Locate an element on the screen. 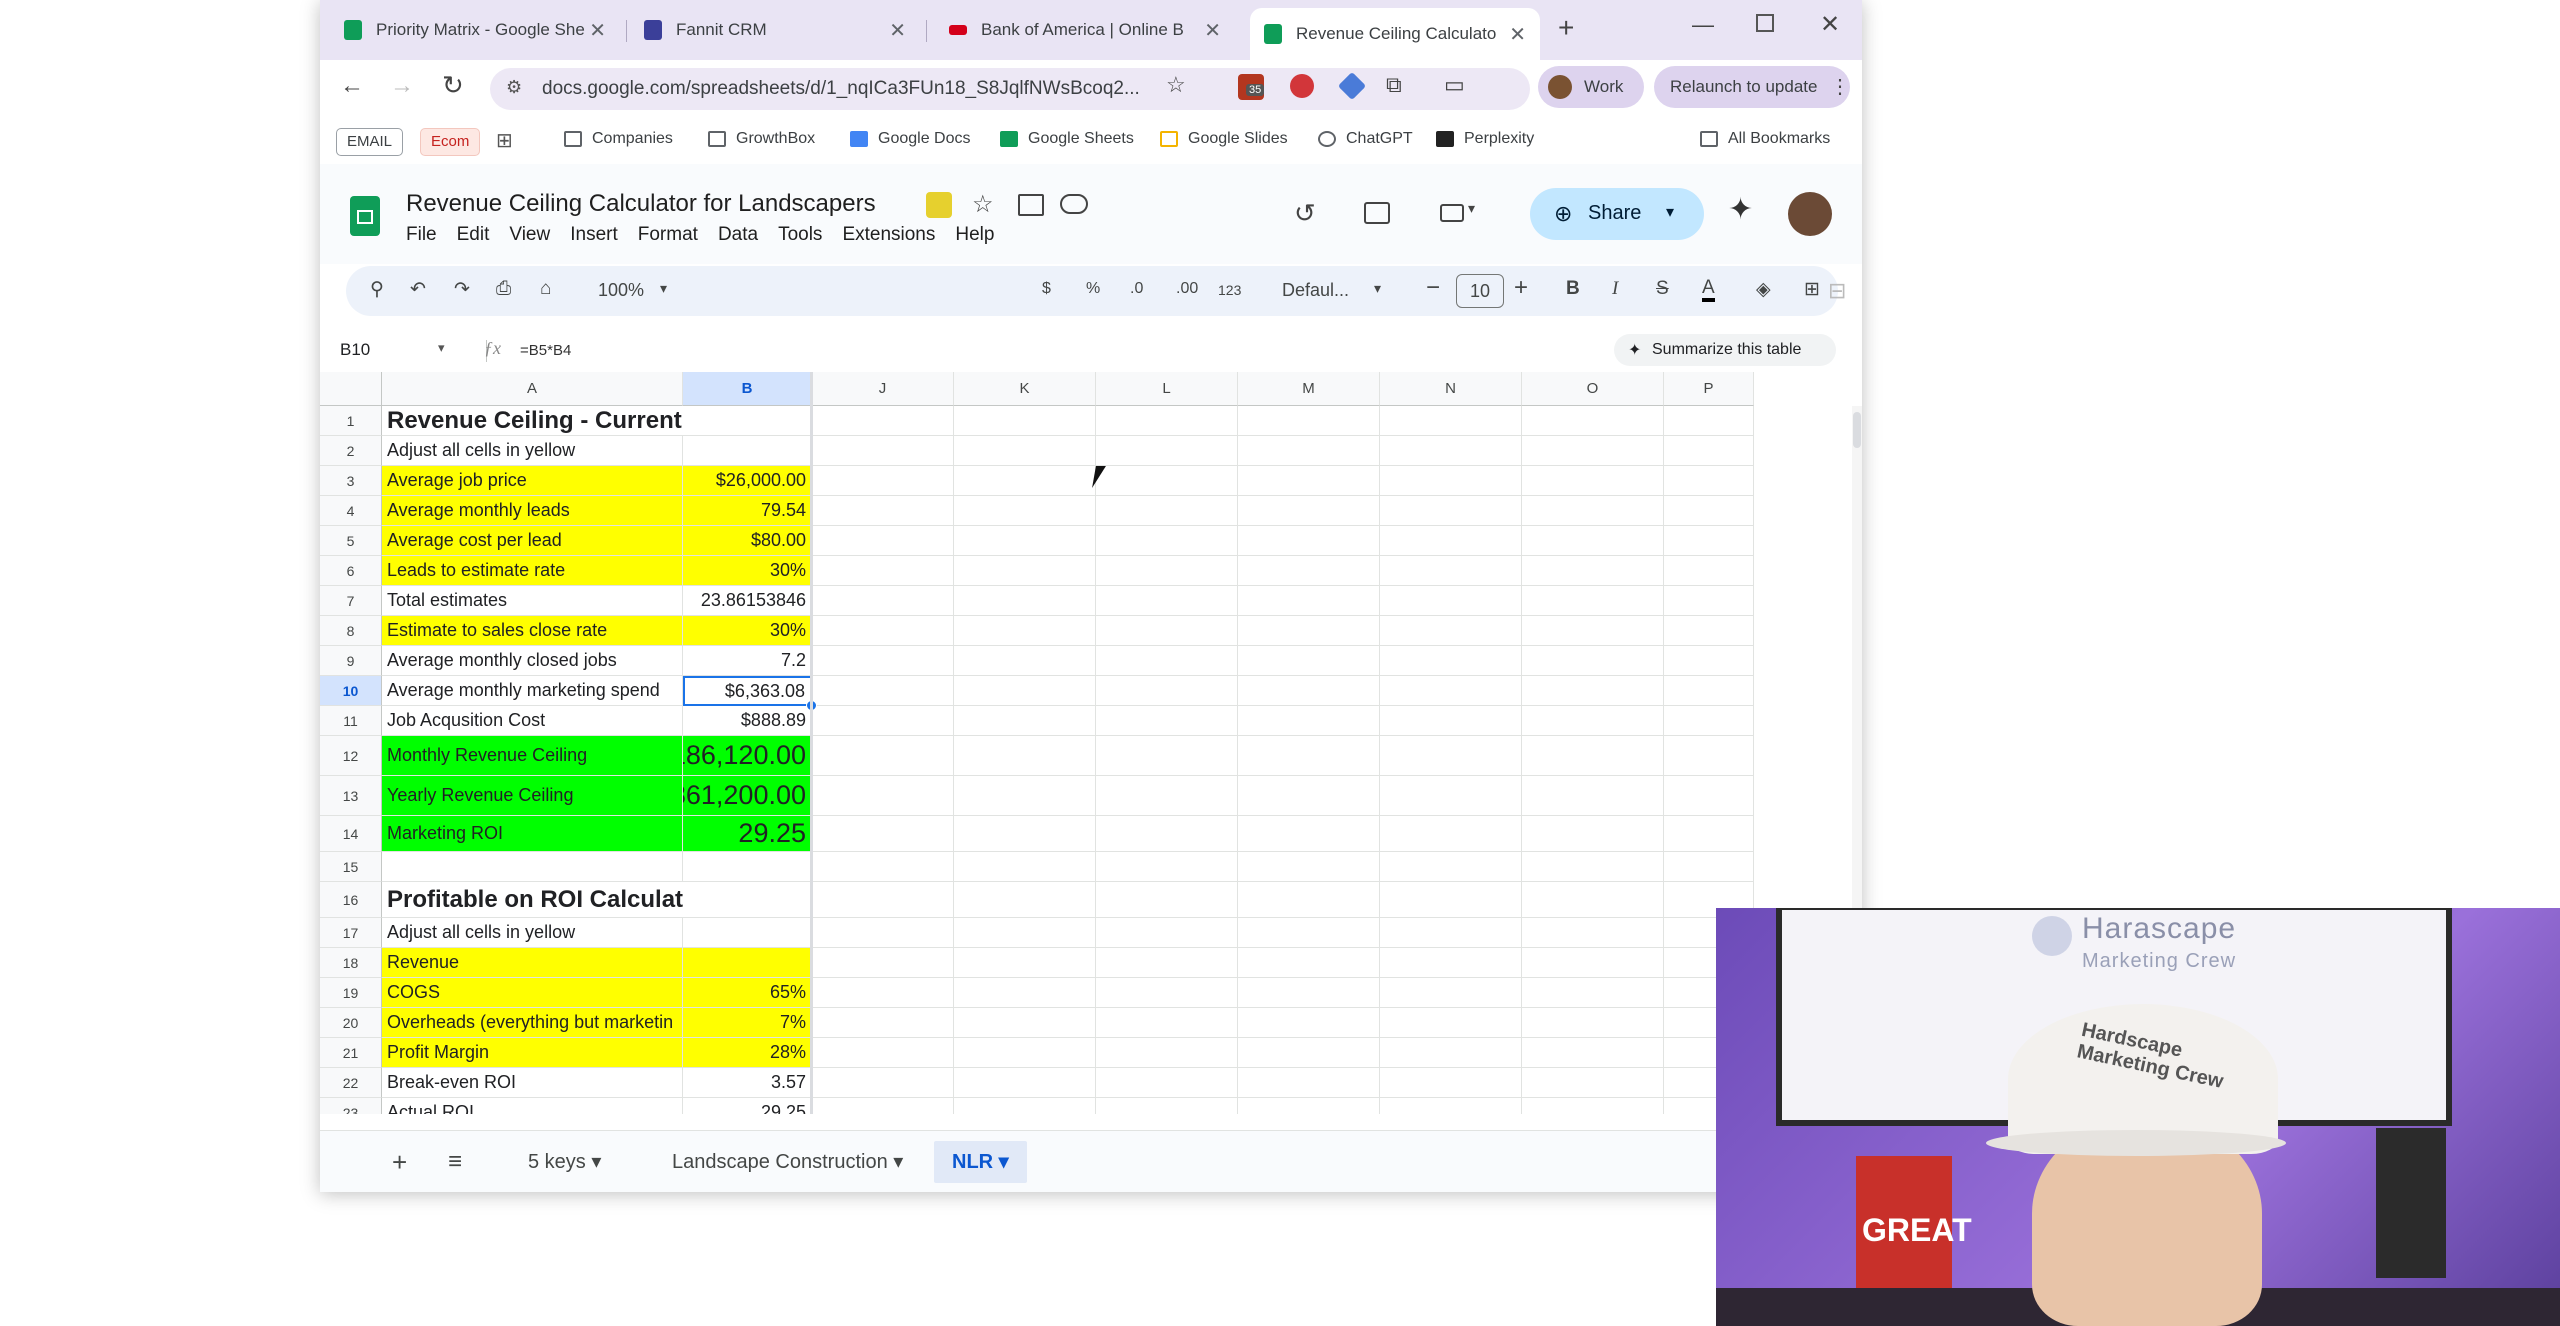 The height and width of the screenshot is (1326, 2560). cell-a: Profit Margin is located at coordinates (532, 1053).